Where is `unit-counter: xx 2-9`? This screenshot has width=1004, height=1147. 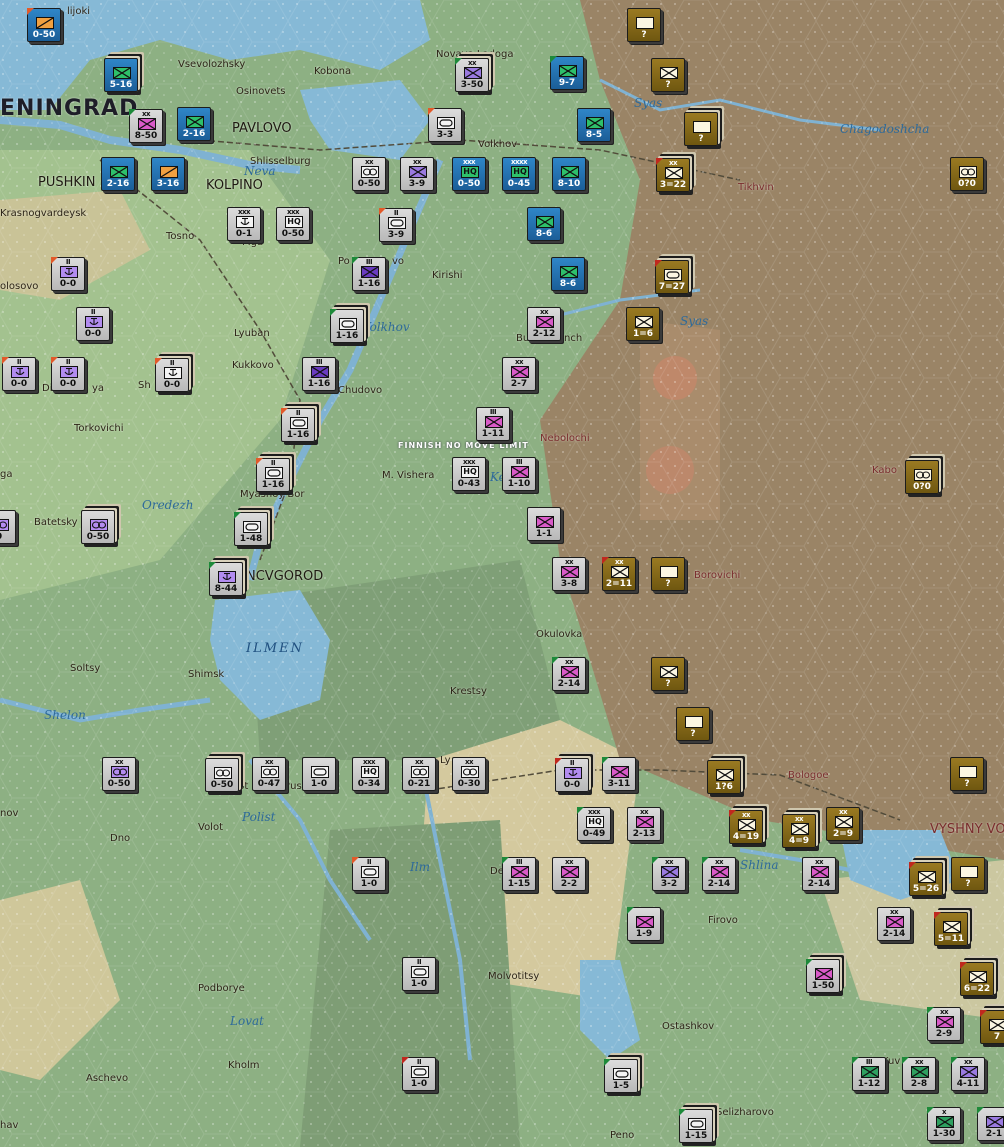 unit-counter: xx 2-9 is located at coordinates (944, 1024).